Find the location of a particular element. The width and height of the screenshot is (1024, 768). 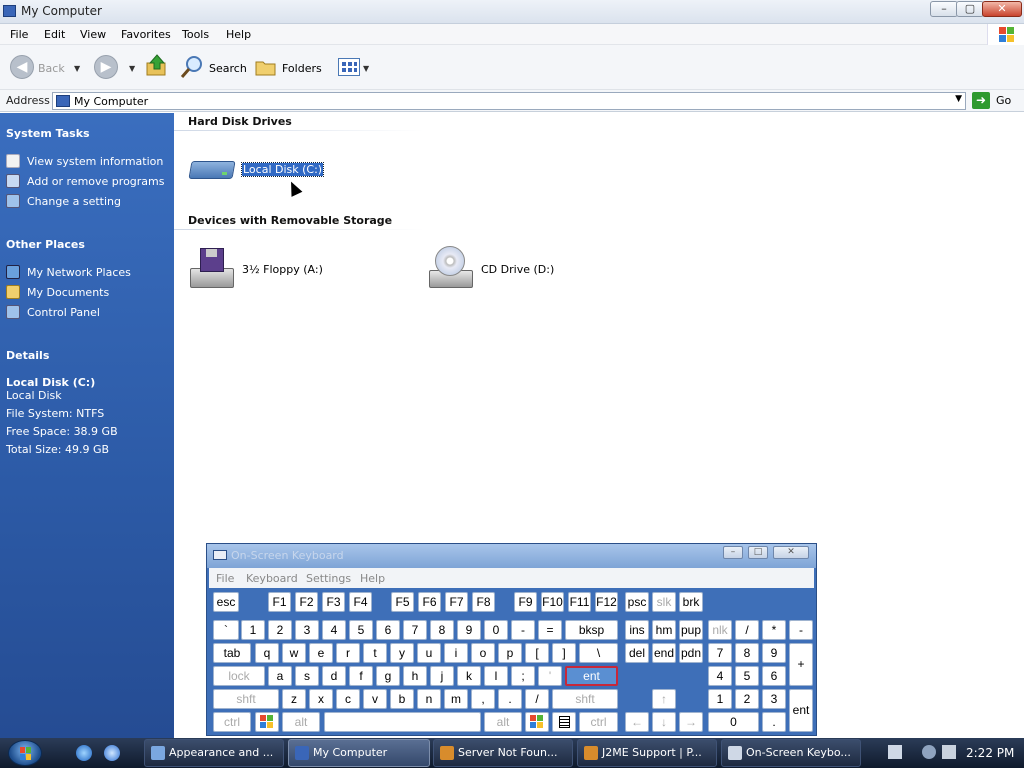

key-f9: F9 is located at coordinates (525, 602).